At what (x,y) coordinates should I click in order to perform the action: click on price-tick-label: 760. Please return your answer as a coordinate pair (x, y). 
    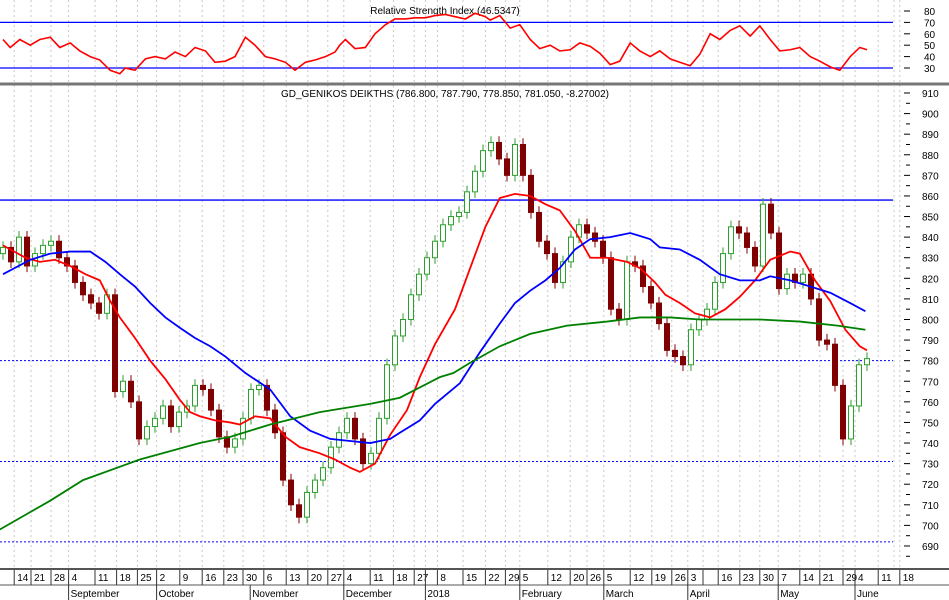
    Looking at the image, I should click on (930, 403).